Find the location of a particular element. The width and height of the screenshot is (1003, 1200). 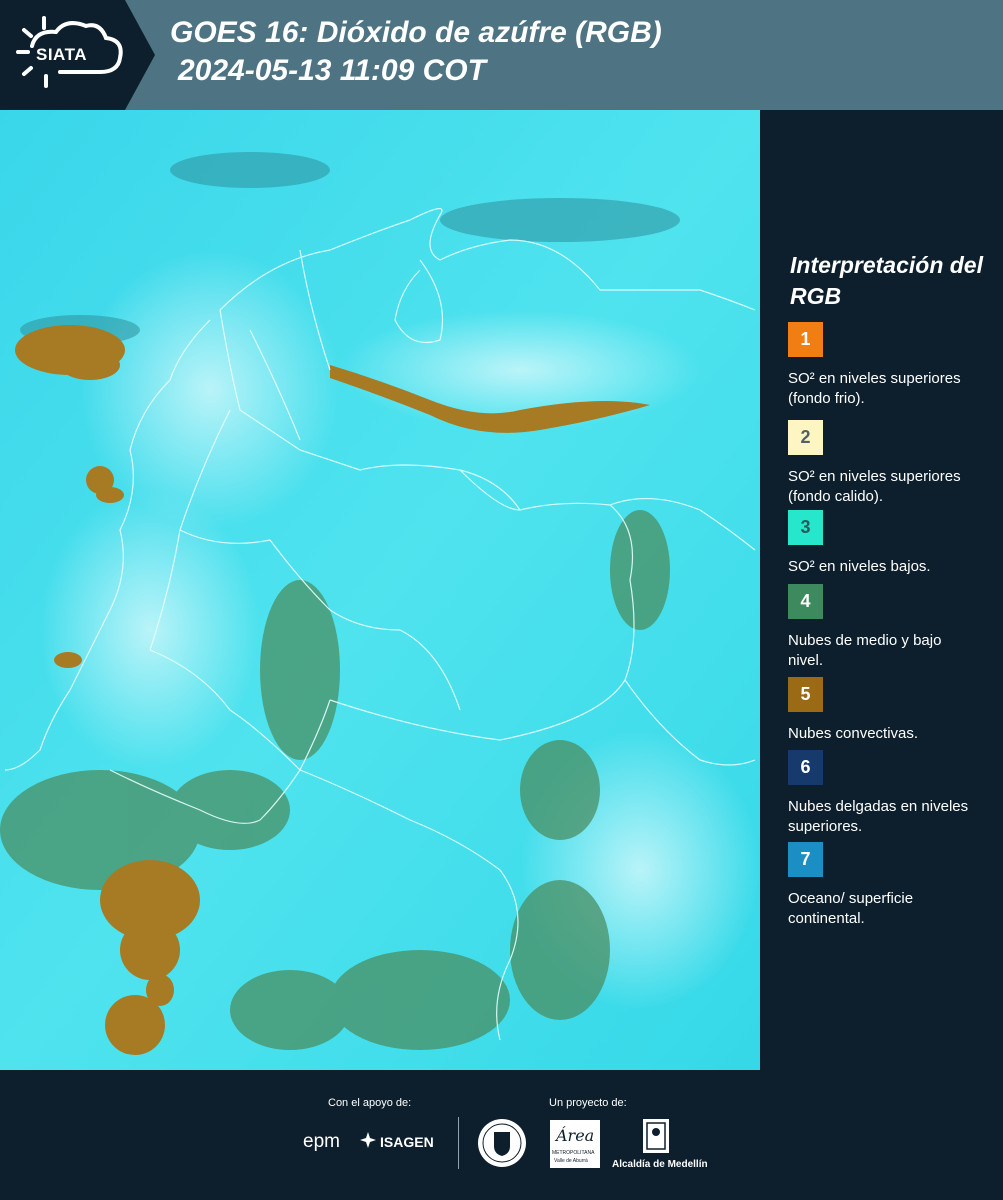

legend-label: Nubes de medio y bajo nivel. is located at coordinates (865, 650).